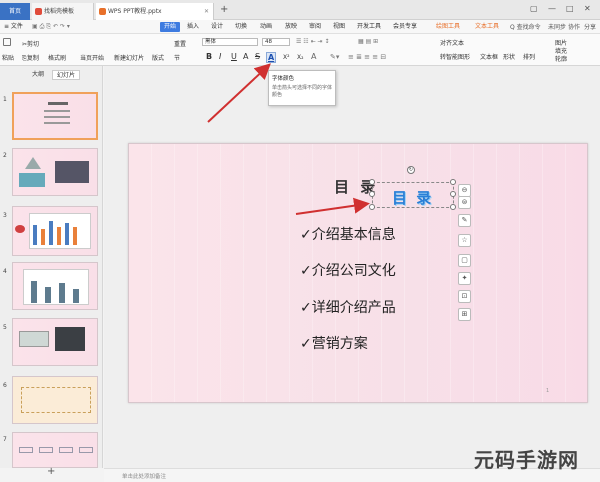 The image size is (600, 482). I want to click on close-tab-icon: ✕, so click(206, 11).